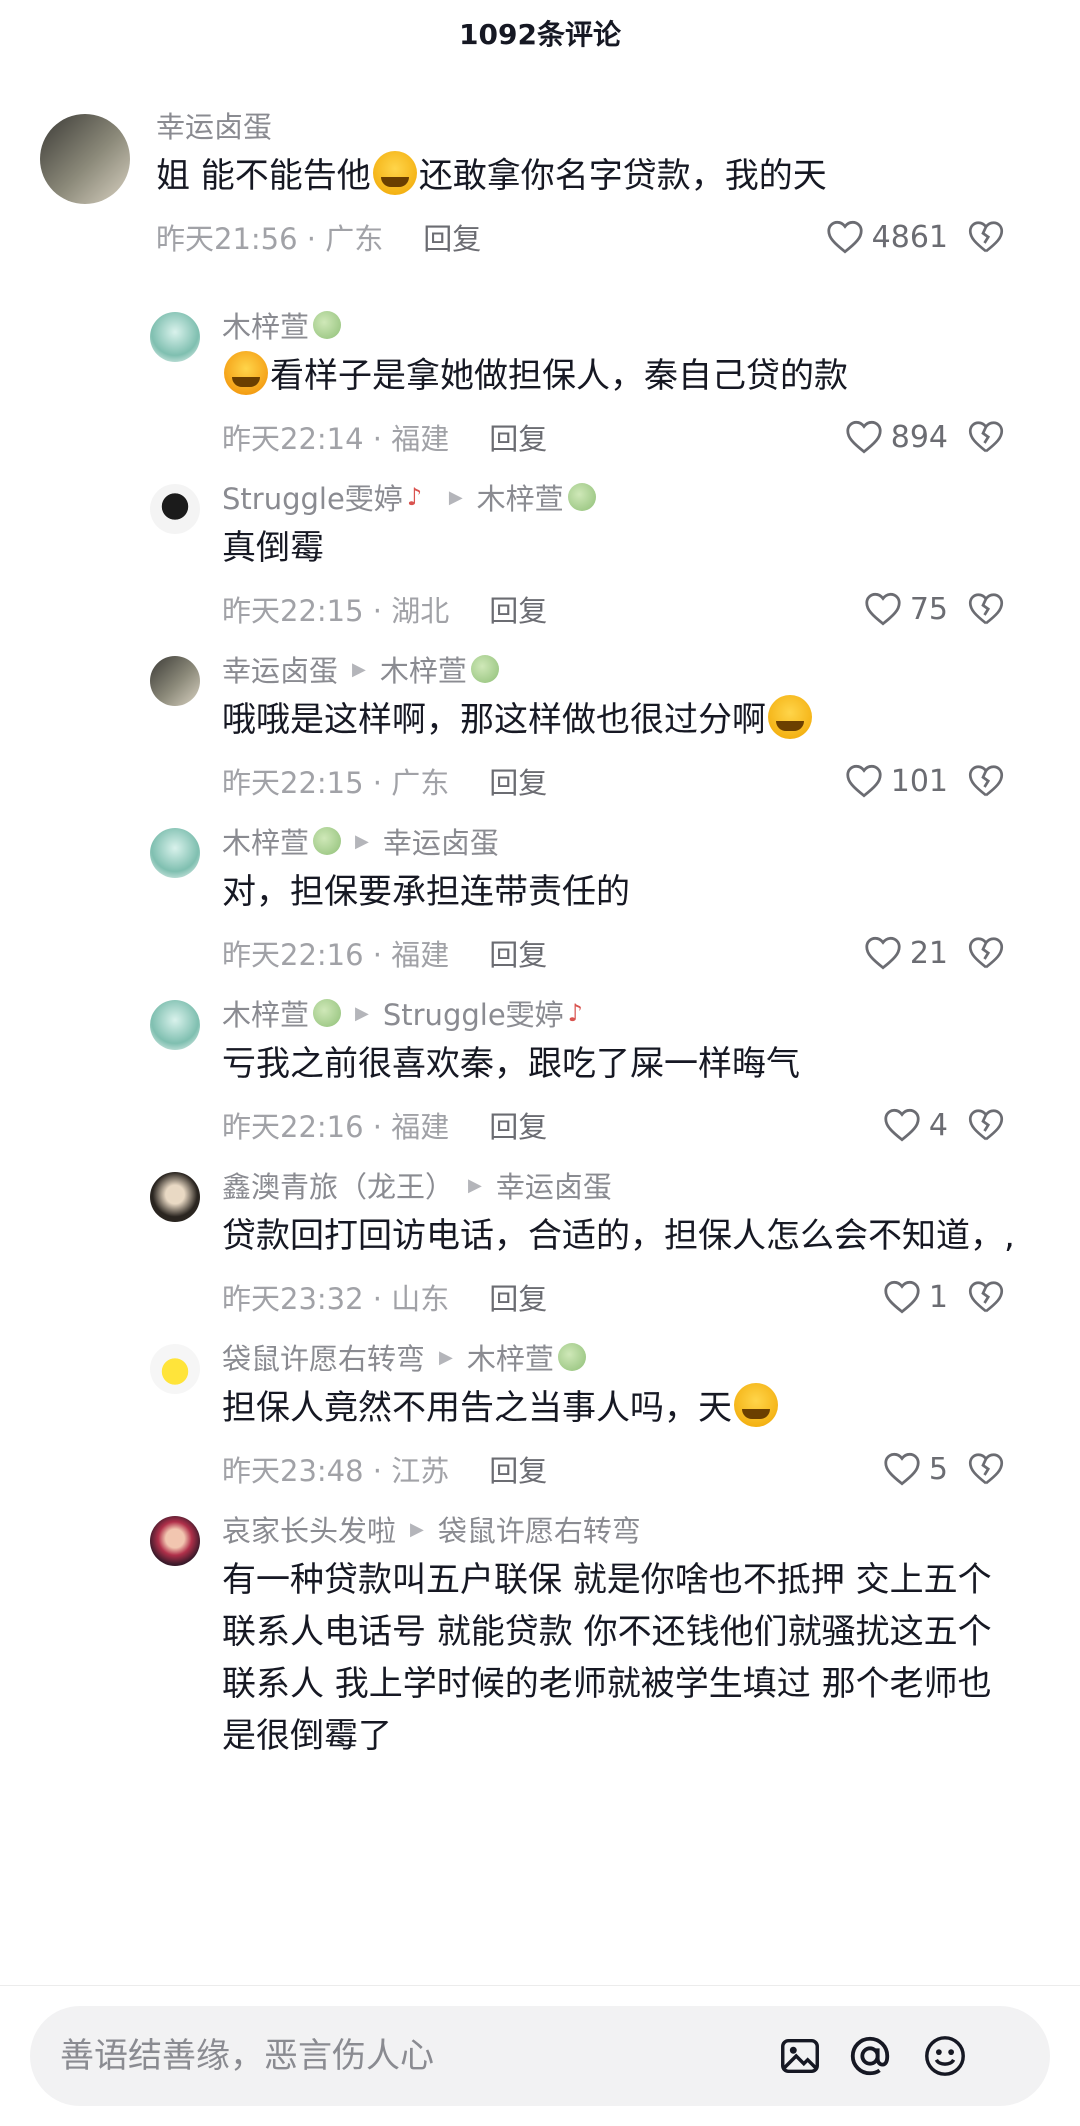  What do you see at coordinates (539, 1529) in the screenshot?
I see `reply-to-user: 袋鼠许愿右转弯` at bounding box center [539, 1529].